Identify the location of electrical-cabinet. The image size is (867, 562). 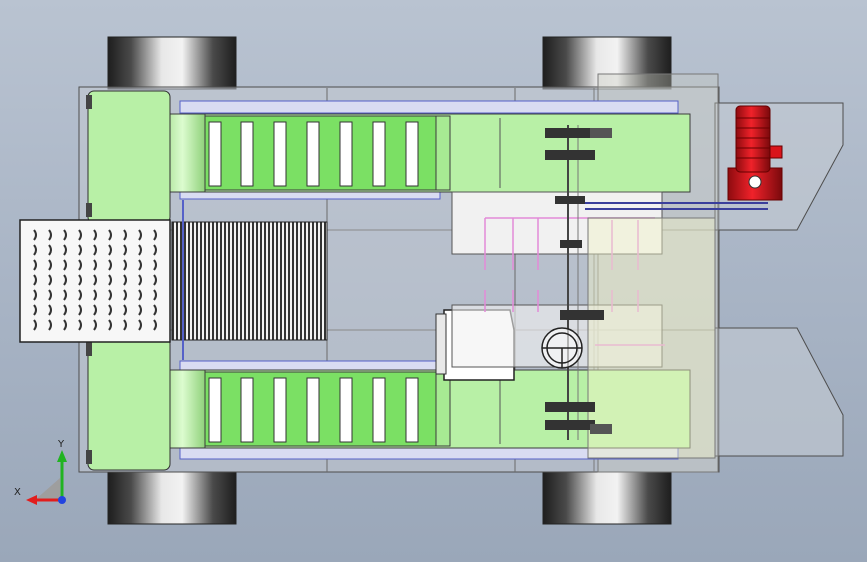
(651, 338).